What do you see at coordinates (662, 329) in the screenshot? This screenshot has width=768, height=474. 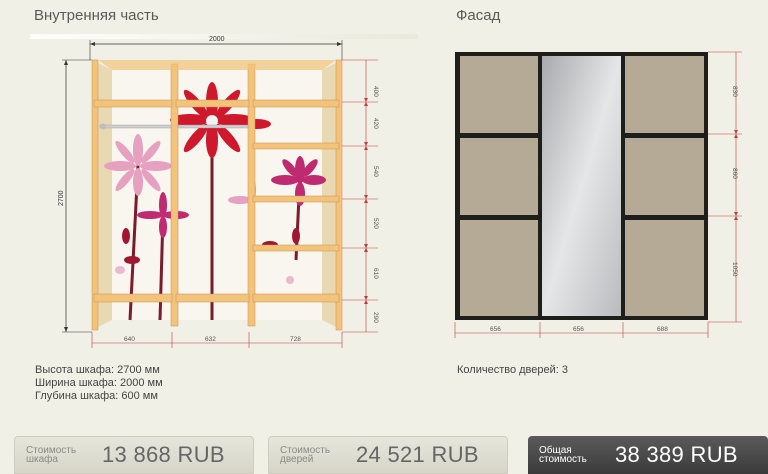 I see `facade-bottom-dim-3: 688` at bounding box center [662, 329].